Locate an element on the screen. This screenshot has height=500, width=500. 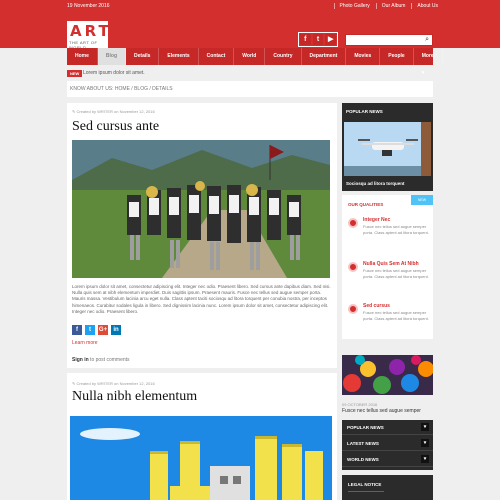
social-links: f t ▶ is located at coordinates (318, 39).